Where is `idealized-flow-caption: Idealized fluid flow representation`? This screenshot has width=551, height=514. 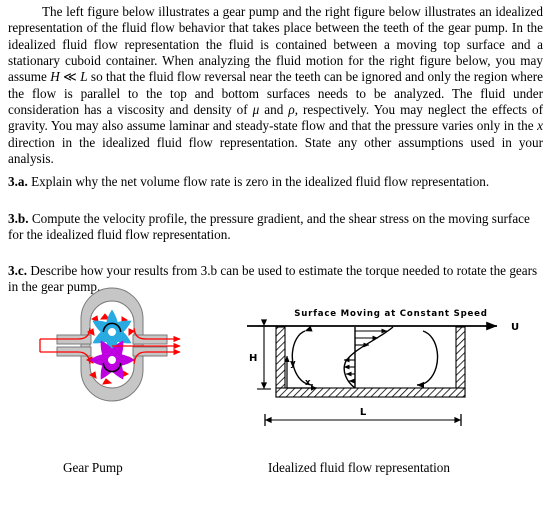 idealized-flow-caption: Idealized fluid flow representation is located at coordinates (359, 467).